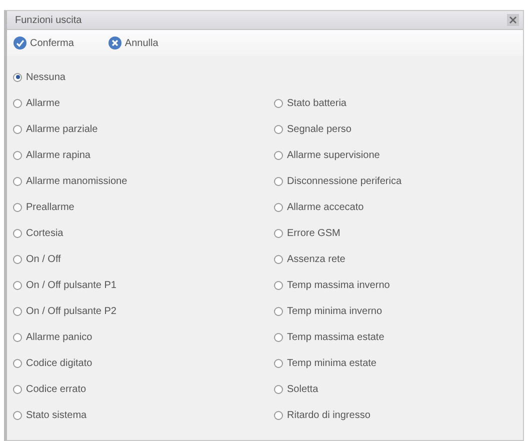 The image size is (528, 441). What do you see at coordinates (338, 181) in the screenshot?
I see `radio-option: Disconnessione periferica` at bounding box center [338, 181].